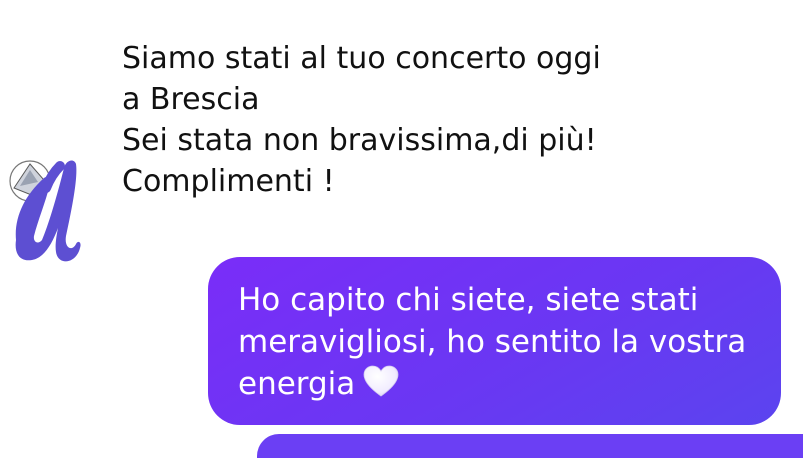 This screenshot has width=803, height=458. What do you see at coordinates (499, 385) in the screenshot?
I see `outgoing-message-line-with-emoji: energia` at bounding box center [499, 385].